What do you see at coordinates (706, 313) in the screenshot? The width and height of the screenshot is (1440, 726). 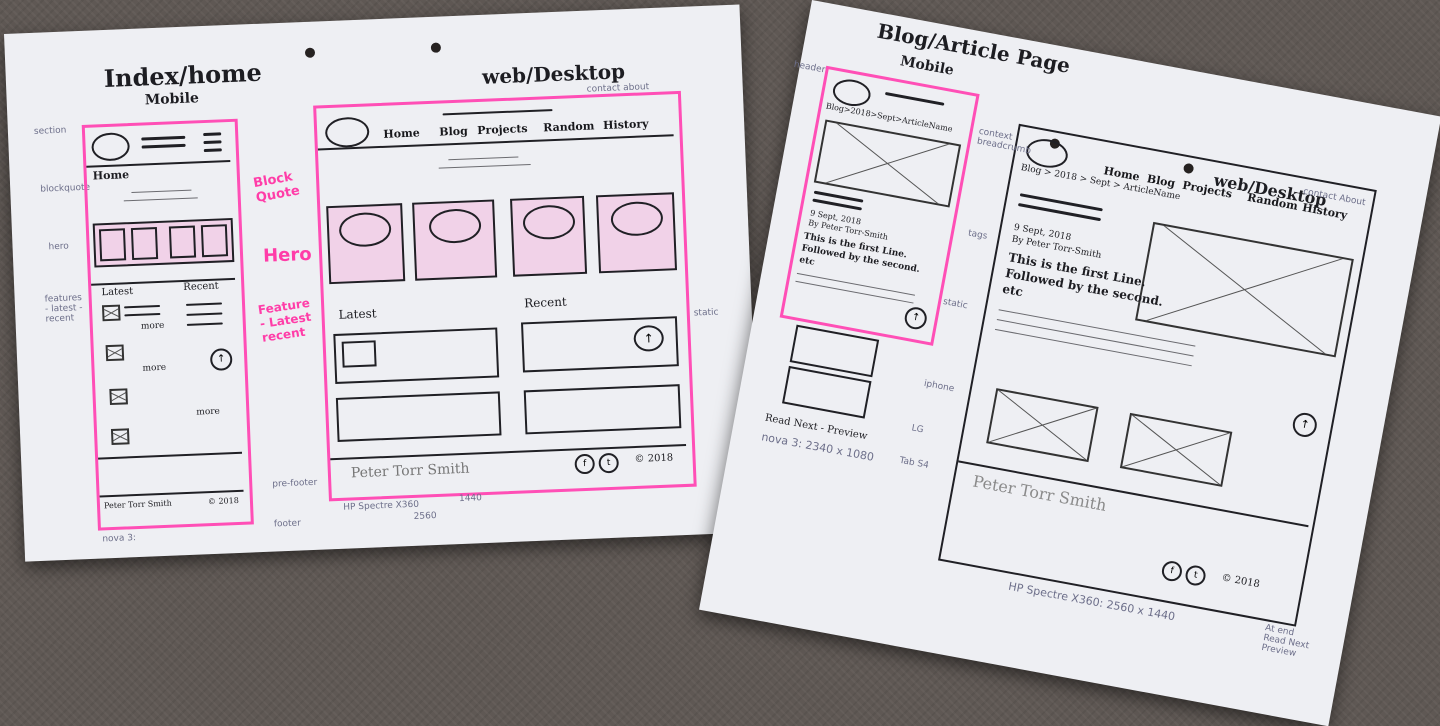 I see `side-note-static: static` at bounding box center [706, 313].